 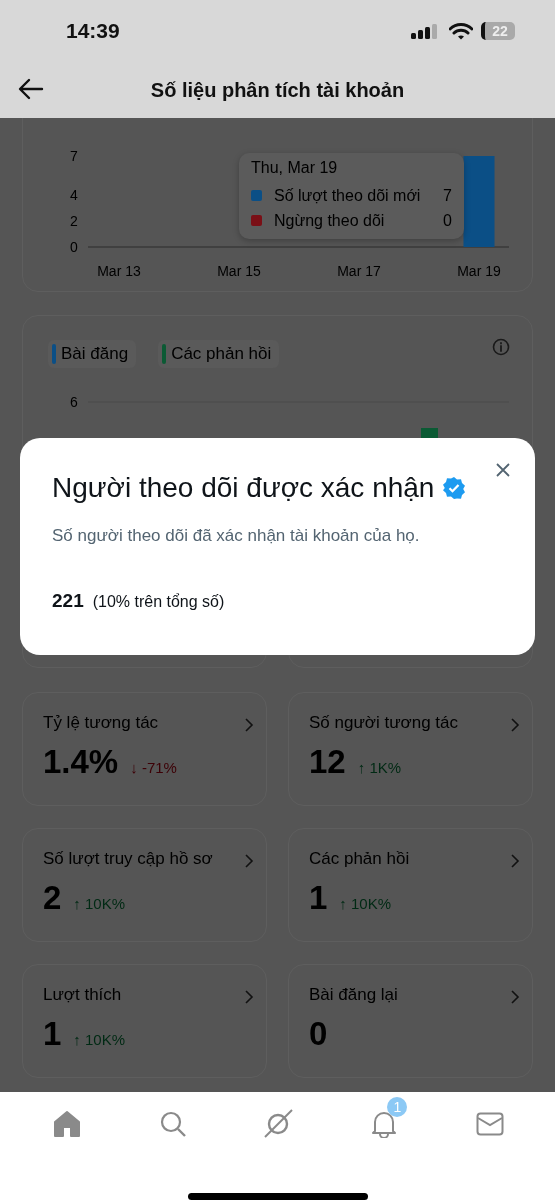 I want to click on follower-count: 221, so click(x=68, y=601).